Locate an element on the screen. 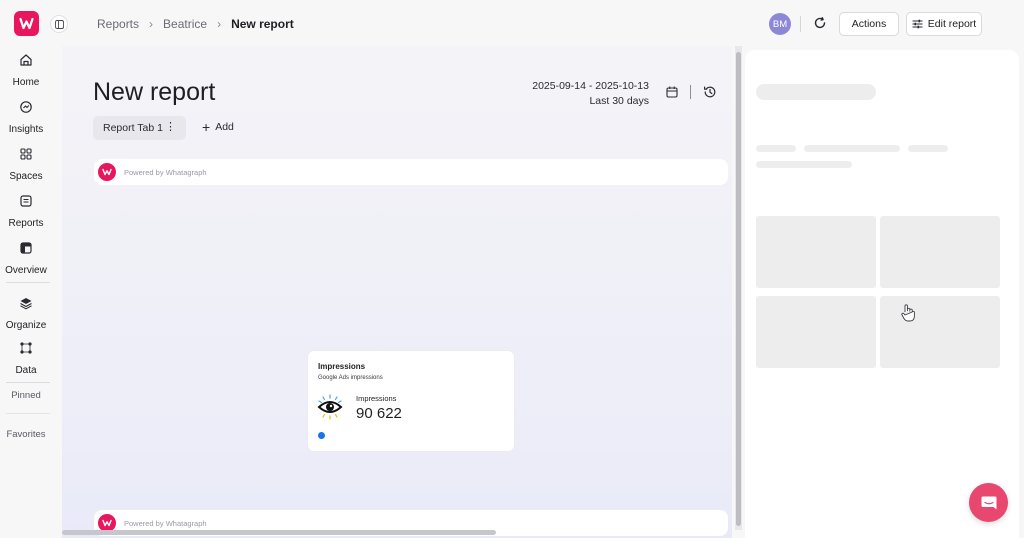 The image size is (1024, 538). calendar-icon is located at coordinates (672, 92).